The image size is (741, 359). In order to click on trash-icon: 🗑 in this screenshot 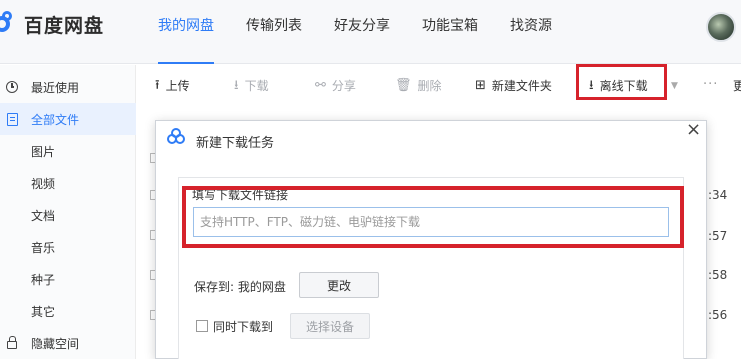, I will do `click(403, 85)`.